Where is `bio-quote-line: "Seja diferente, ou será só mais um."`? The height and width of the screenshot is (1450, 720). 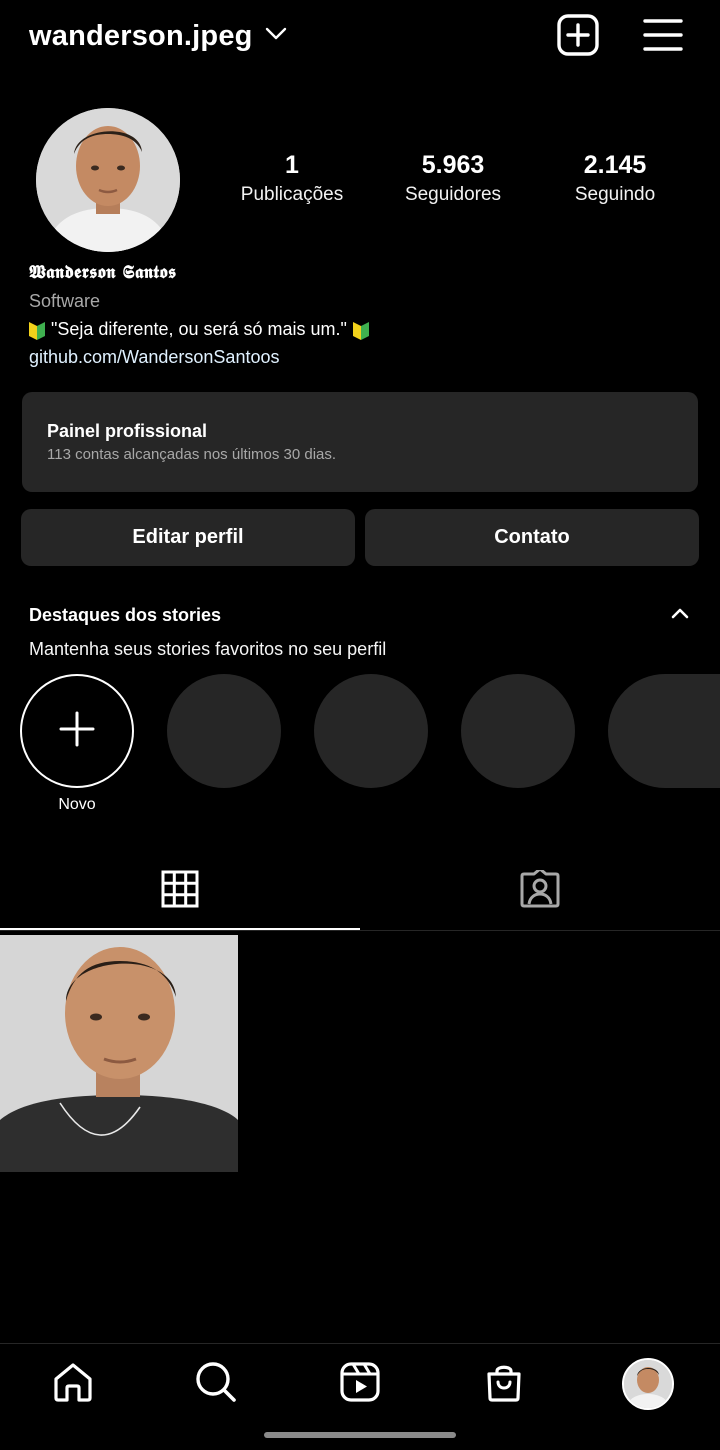
bio-quote-line: "Seja diferente, ou será só mais um." is located at coordinates (359, 329).